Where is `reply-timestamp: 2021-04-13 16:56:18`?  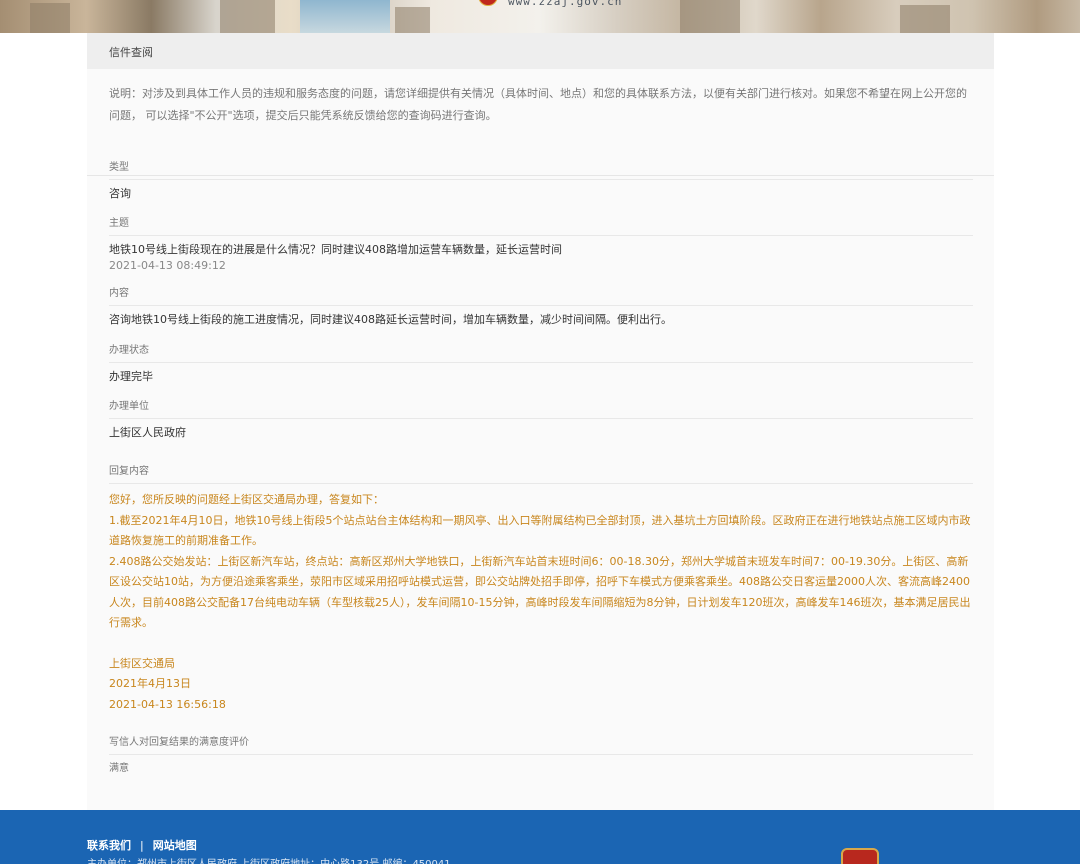 reply-timestamp: 2021-04-13 16:56:18 is located at coordinates (167, 704).